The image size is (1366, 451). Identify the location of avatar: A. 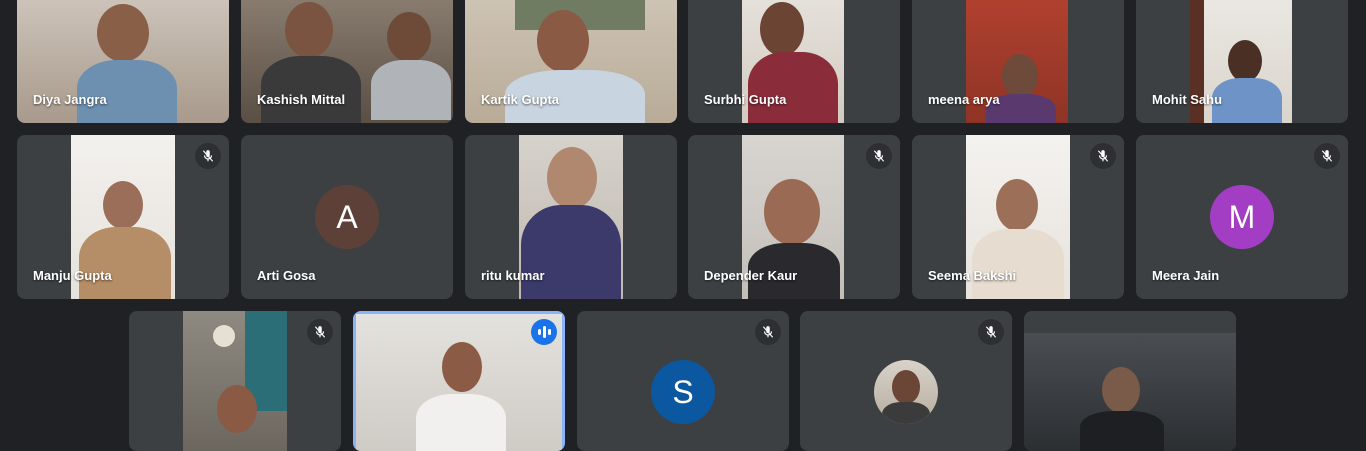
(347, 217).